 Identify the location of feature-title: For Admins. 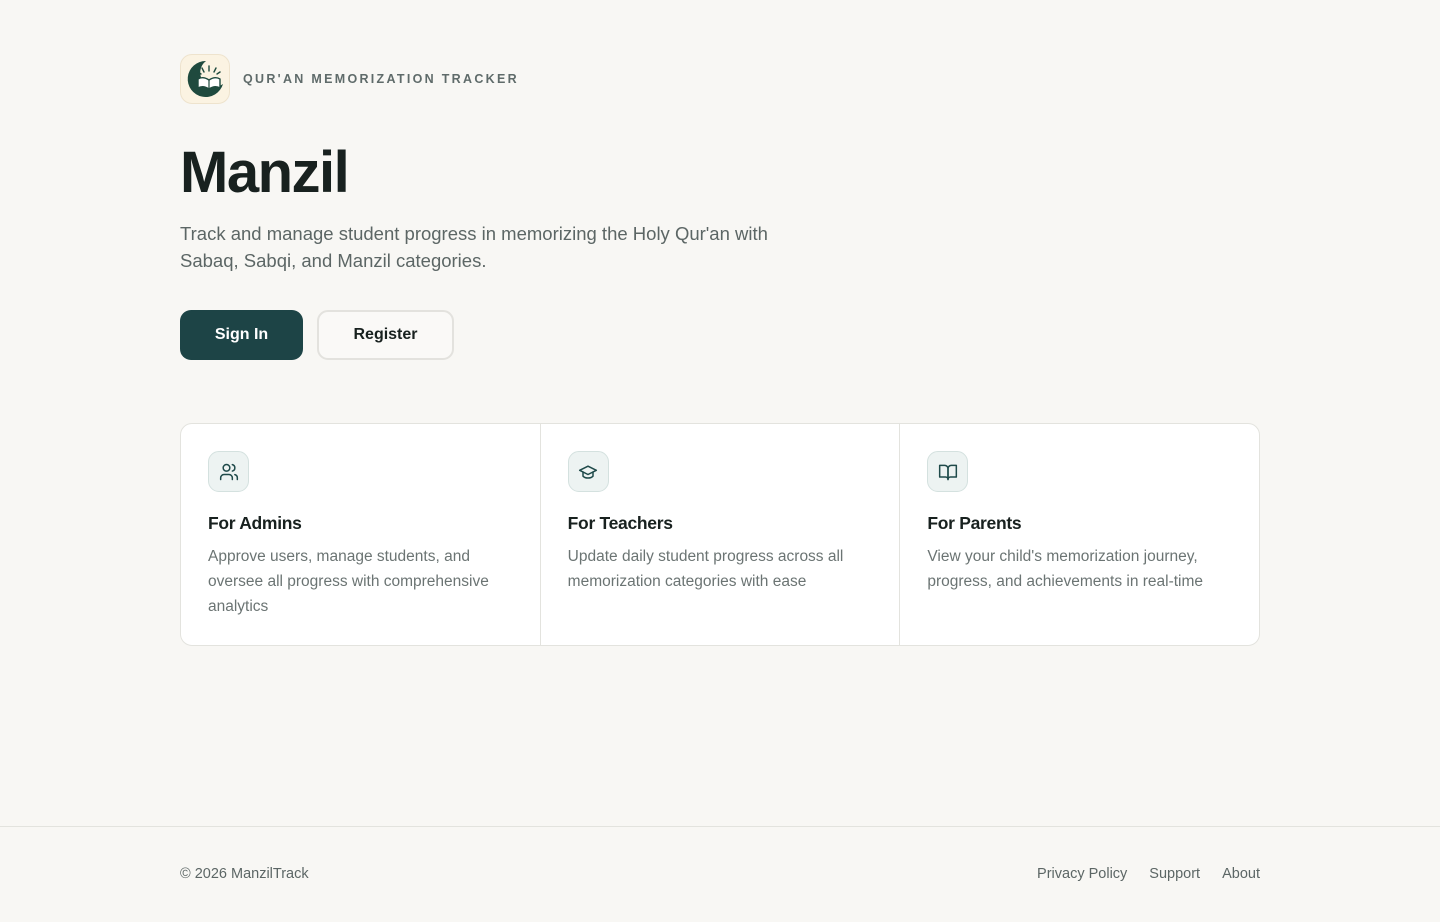
(255, 523).